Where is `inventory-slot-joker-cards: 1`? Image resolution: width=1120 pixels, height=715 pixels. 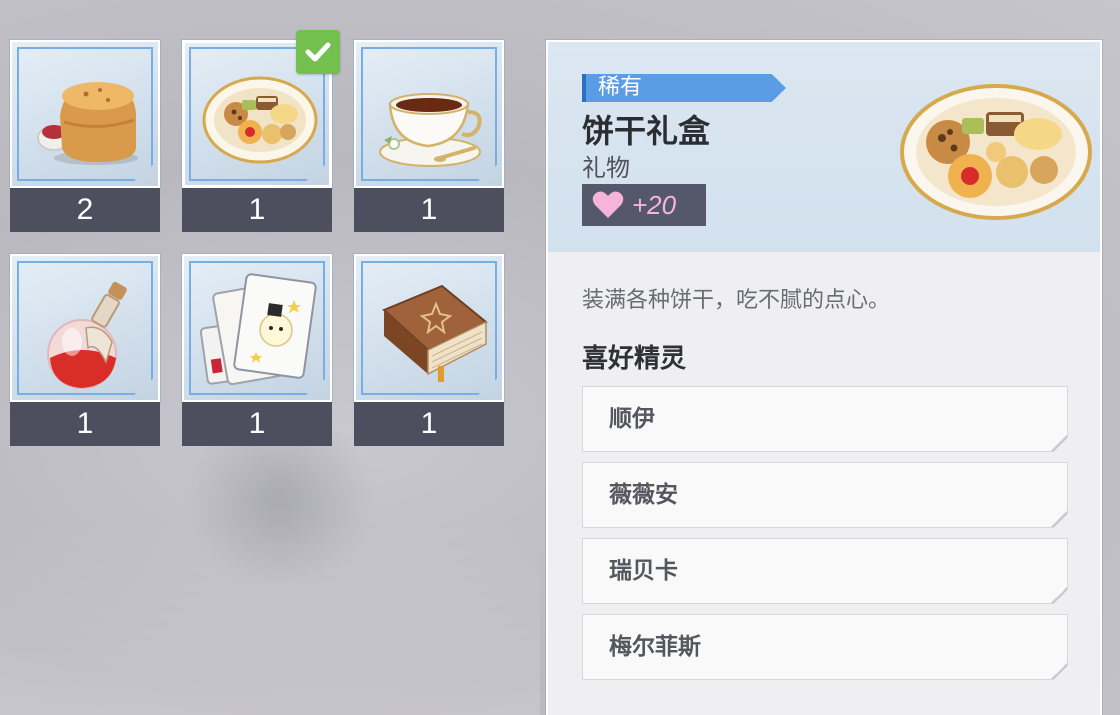 inventory-slot-joker-cards: 1 is located at coordinates (257, 350).